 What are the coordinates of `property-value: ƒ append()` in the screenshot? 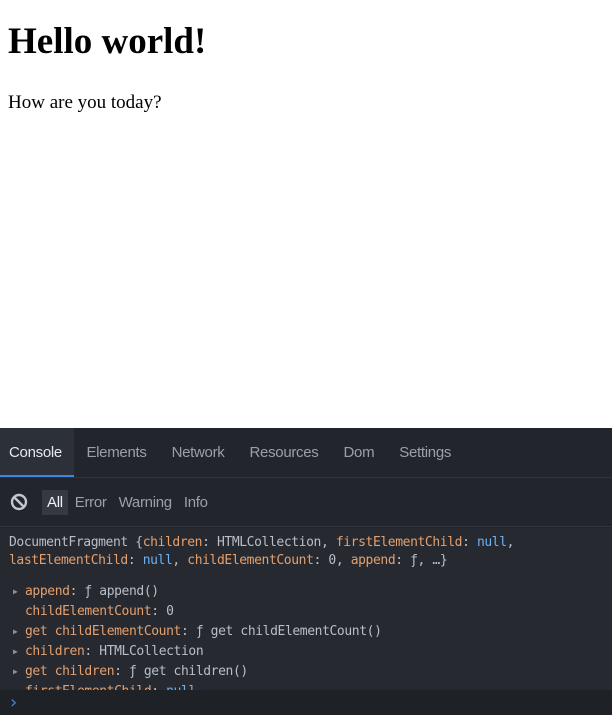 It's located at (121, 591).